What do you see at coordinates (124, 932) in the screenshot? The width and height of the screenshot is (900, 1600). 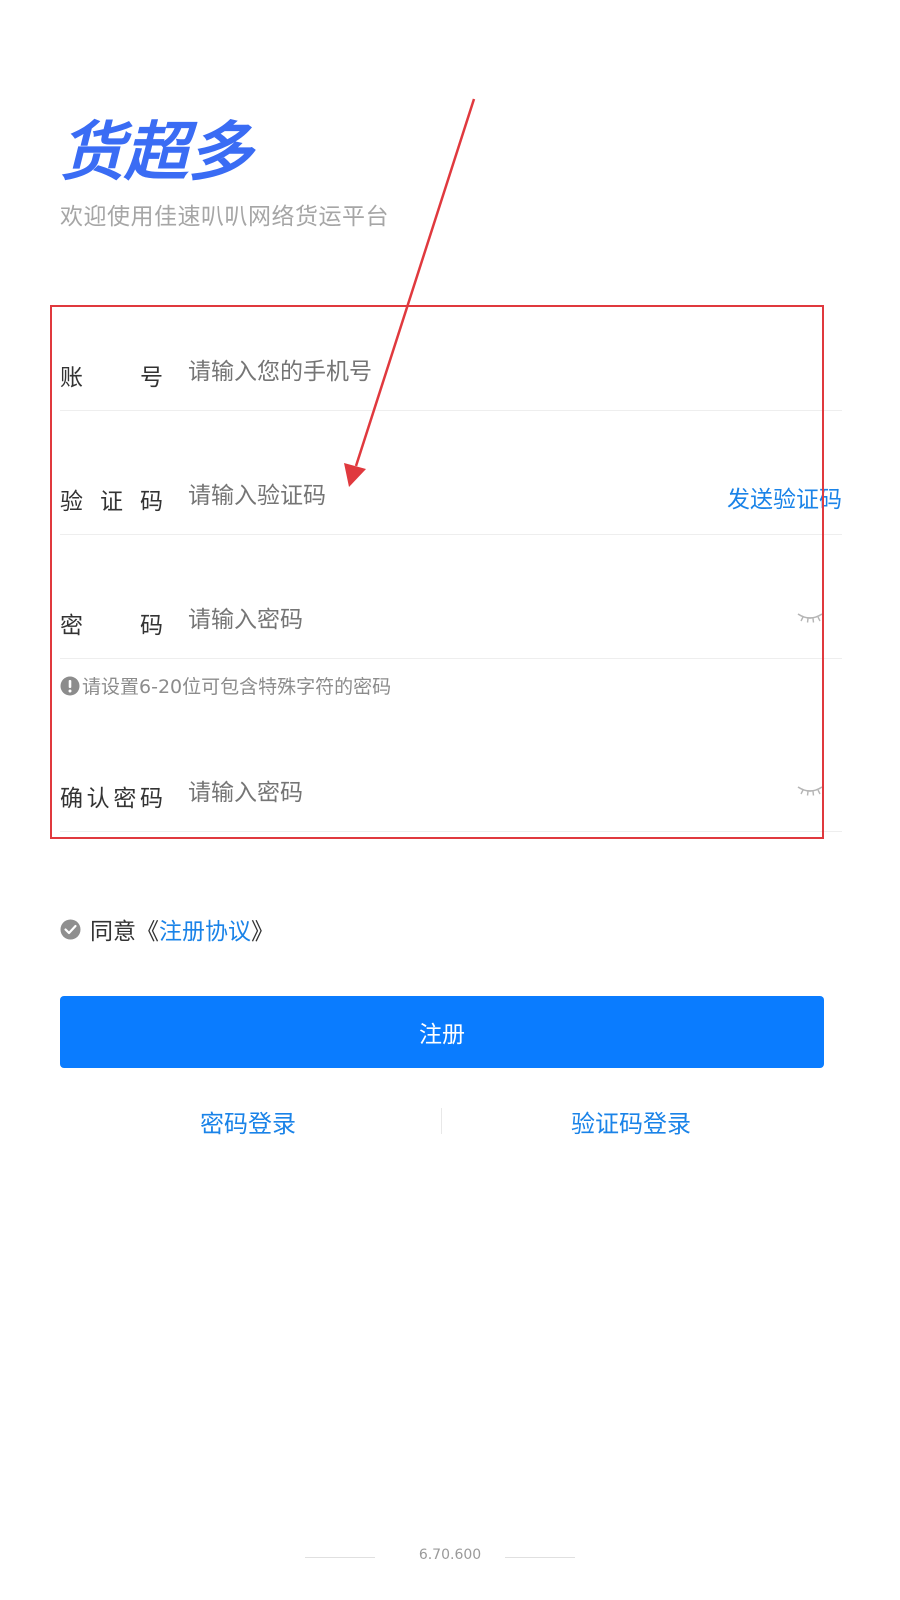 I see `agreement-prefix: 同意《` at bounding box center [124, 932].